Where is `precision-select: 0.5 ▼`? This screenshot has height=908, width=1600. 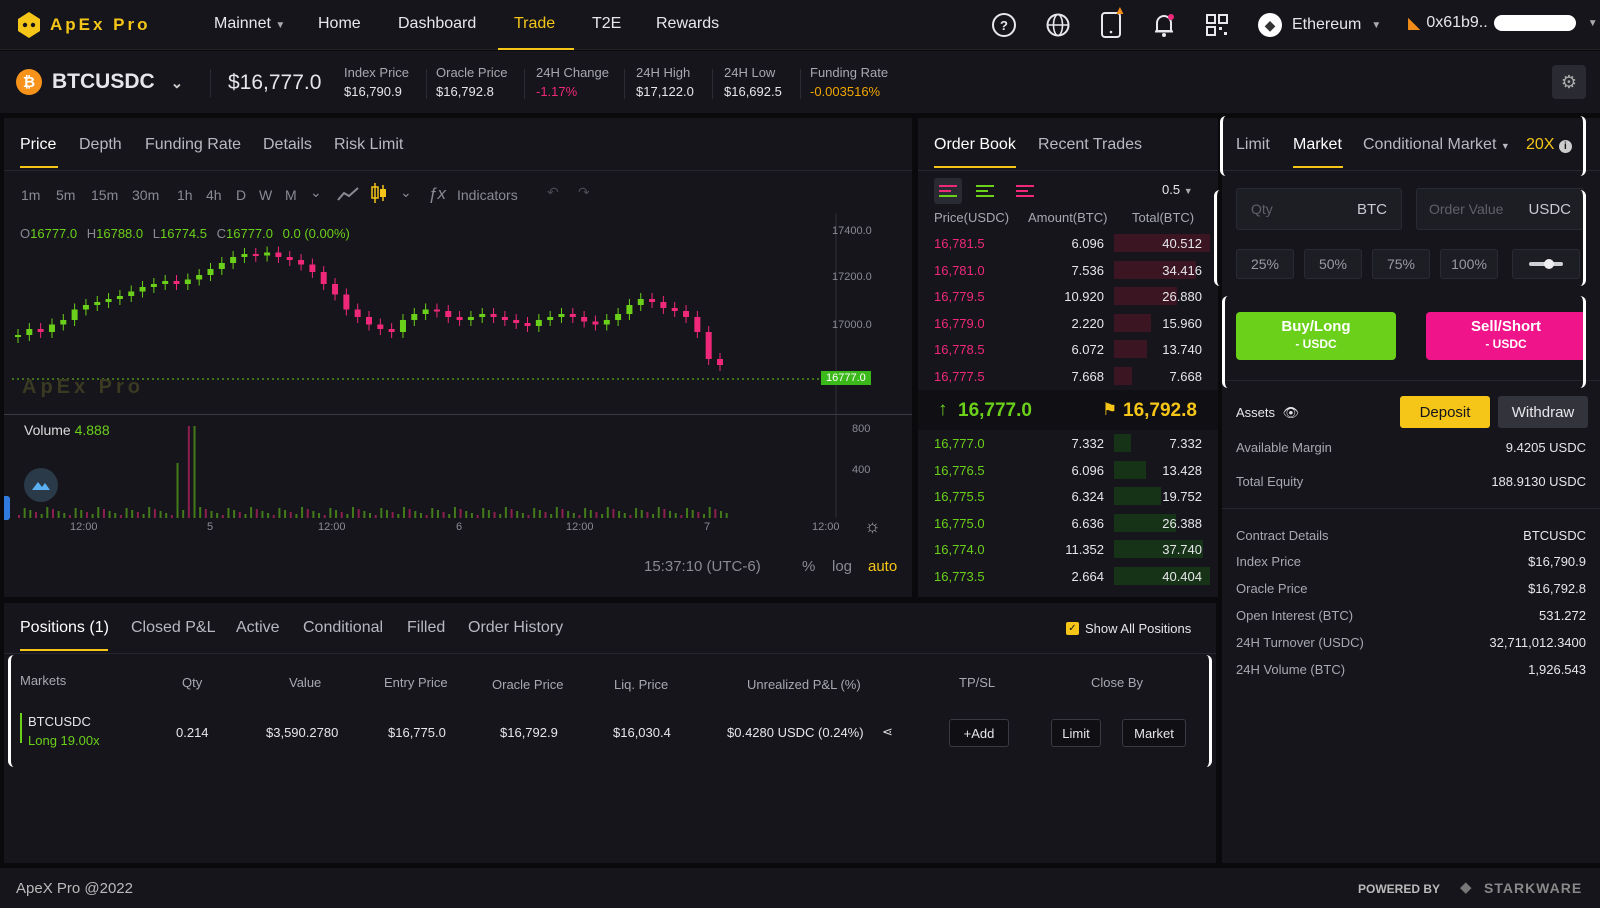 precision-select: 0.5 ▼ is located at coordinates (1177, 189).